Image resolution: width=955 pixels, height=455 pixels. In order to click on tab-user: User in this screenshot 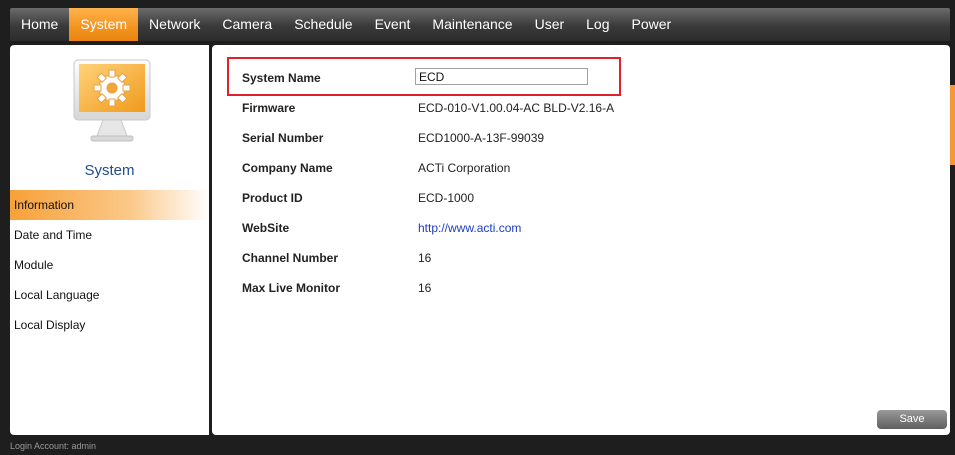, I will do `click(550, 24)`.